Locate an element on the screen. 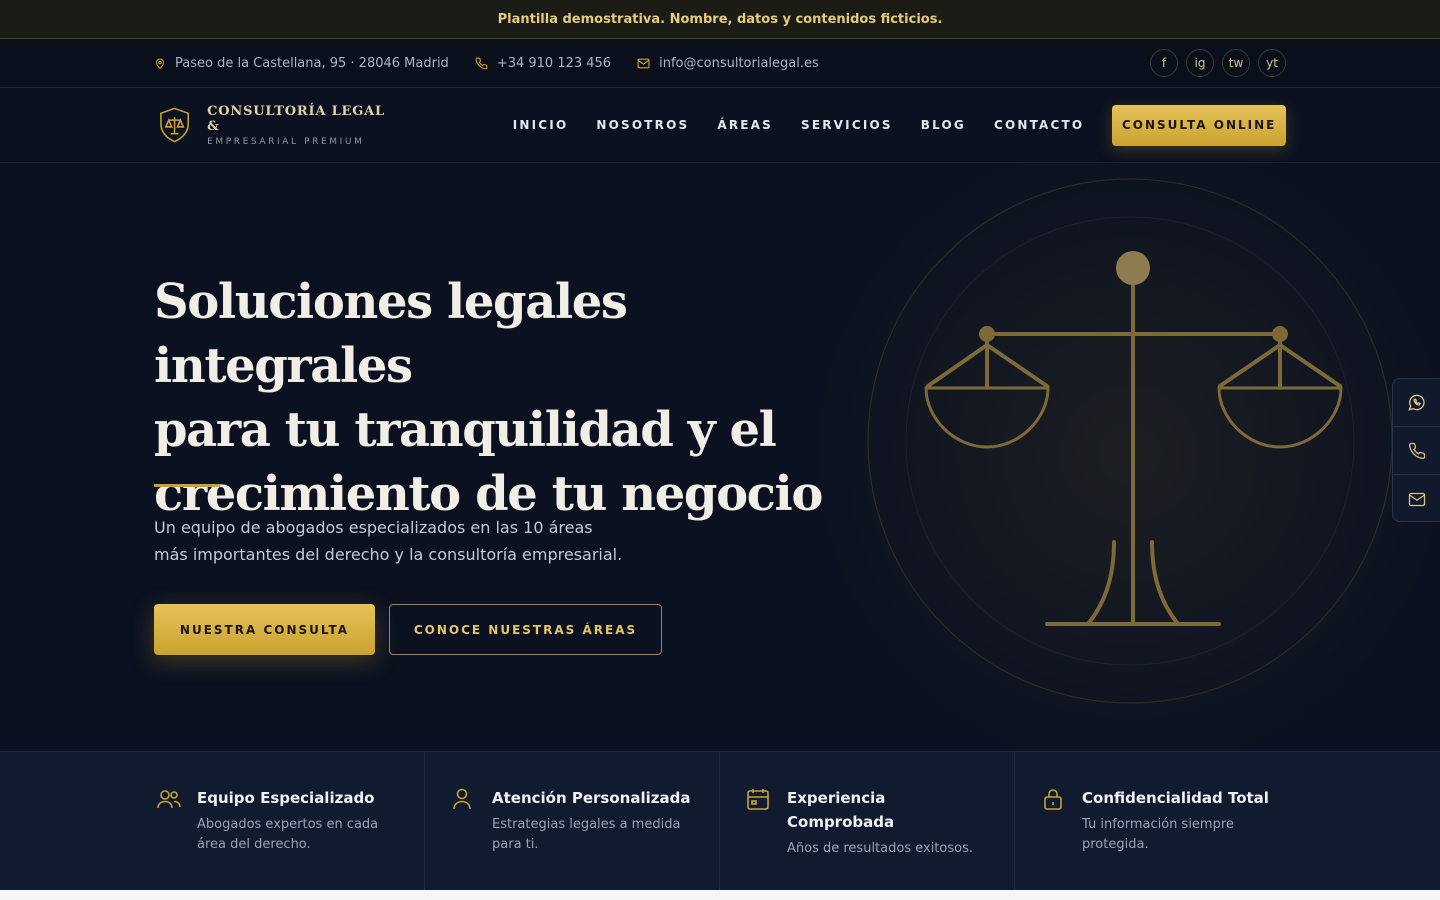 This screenshot has width=1440, height=900. shield-scale-icon is located at coordinates (174, 125).